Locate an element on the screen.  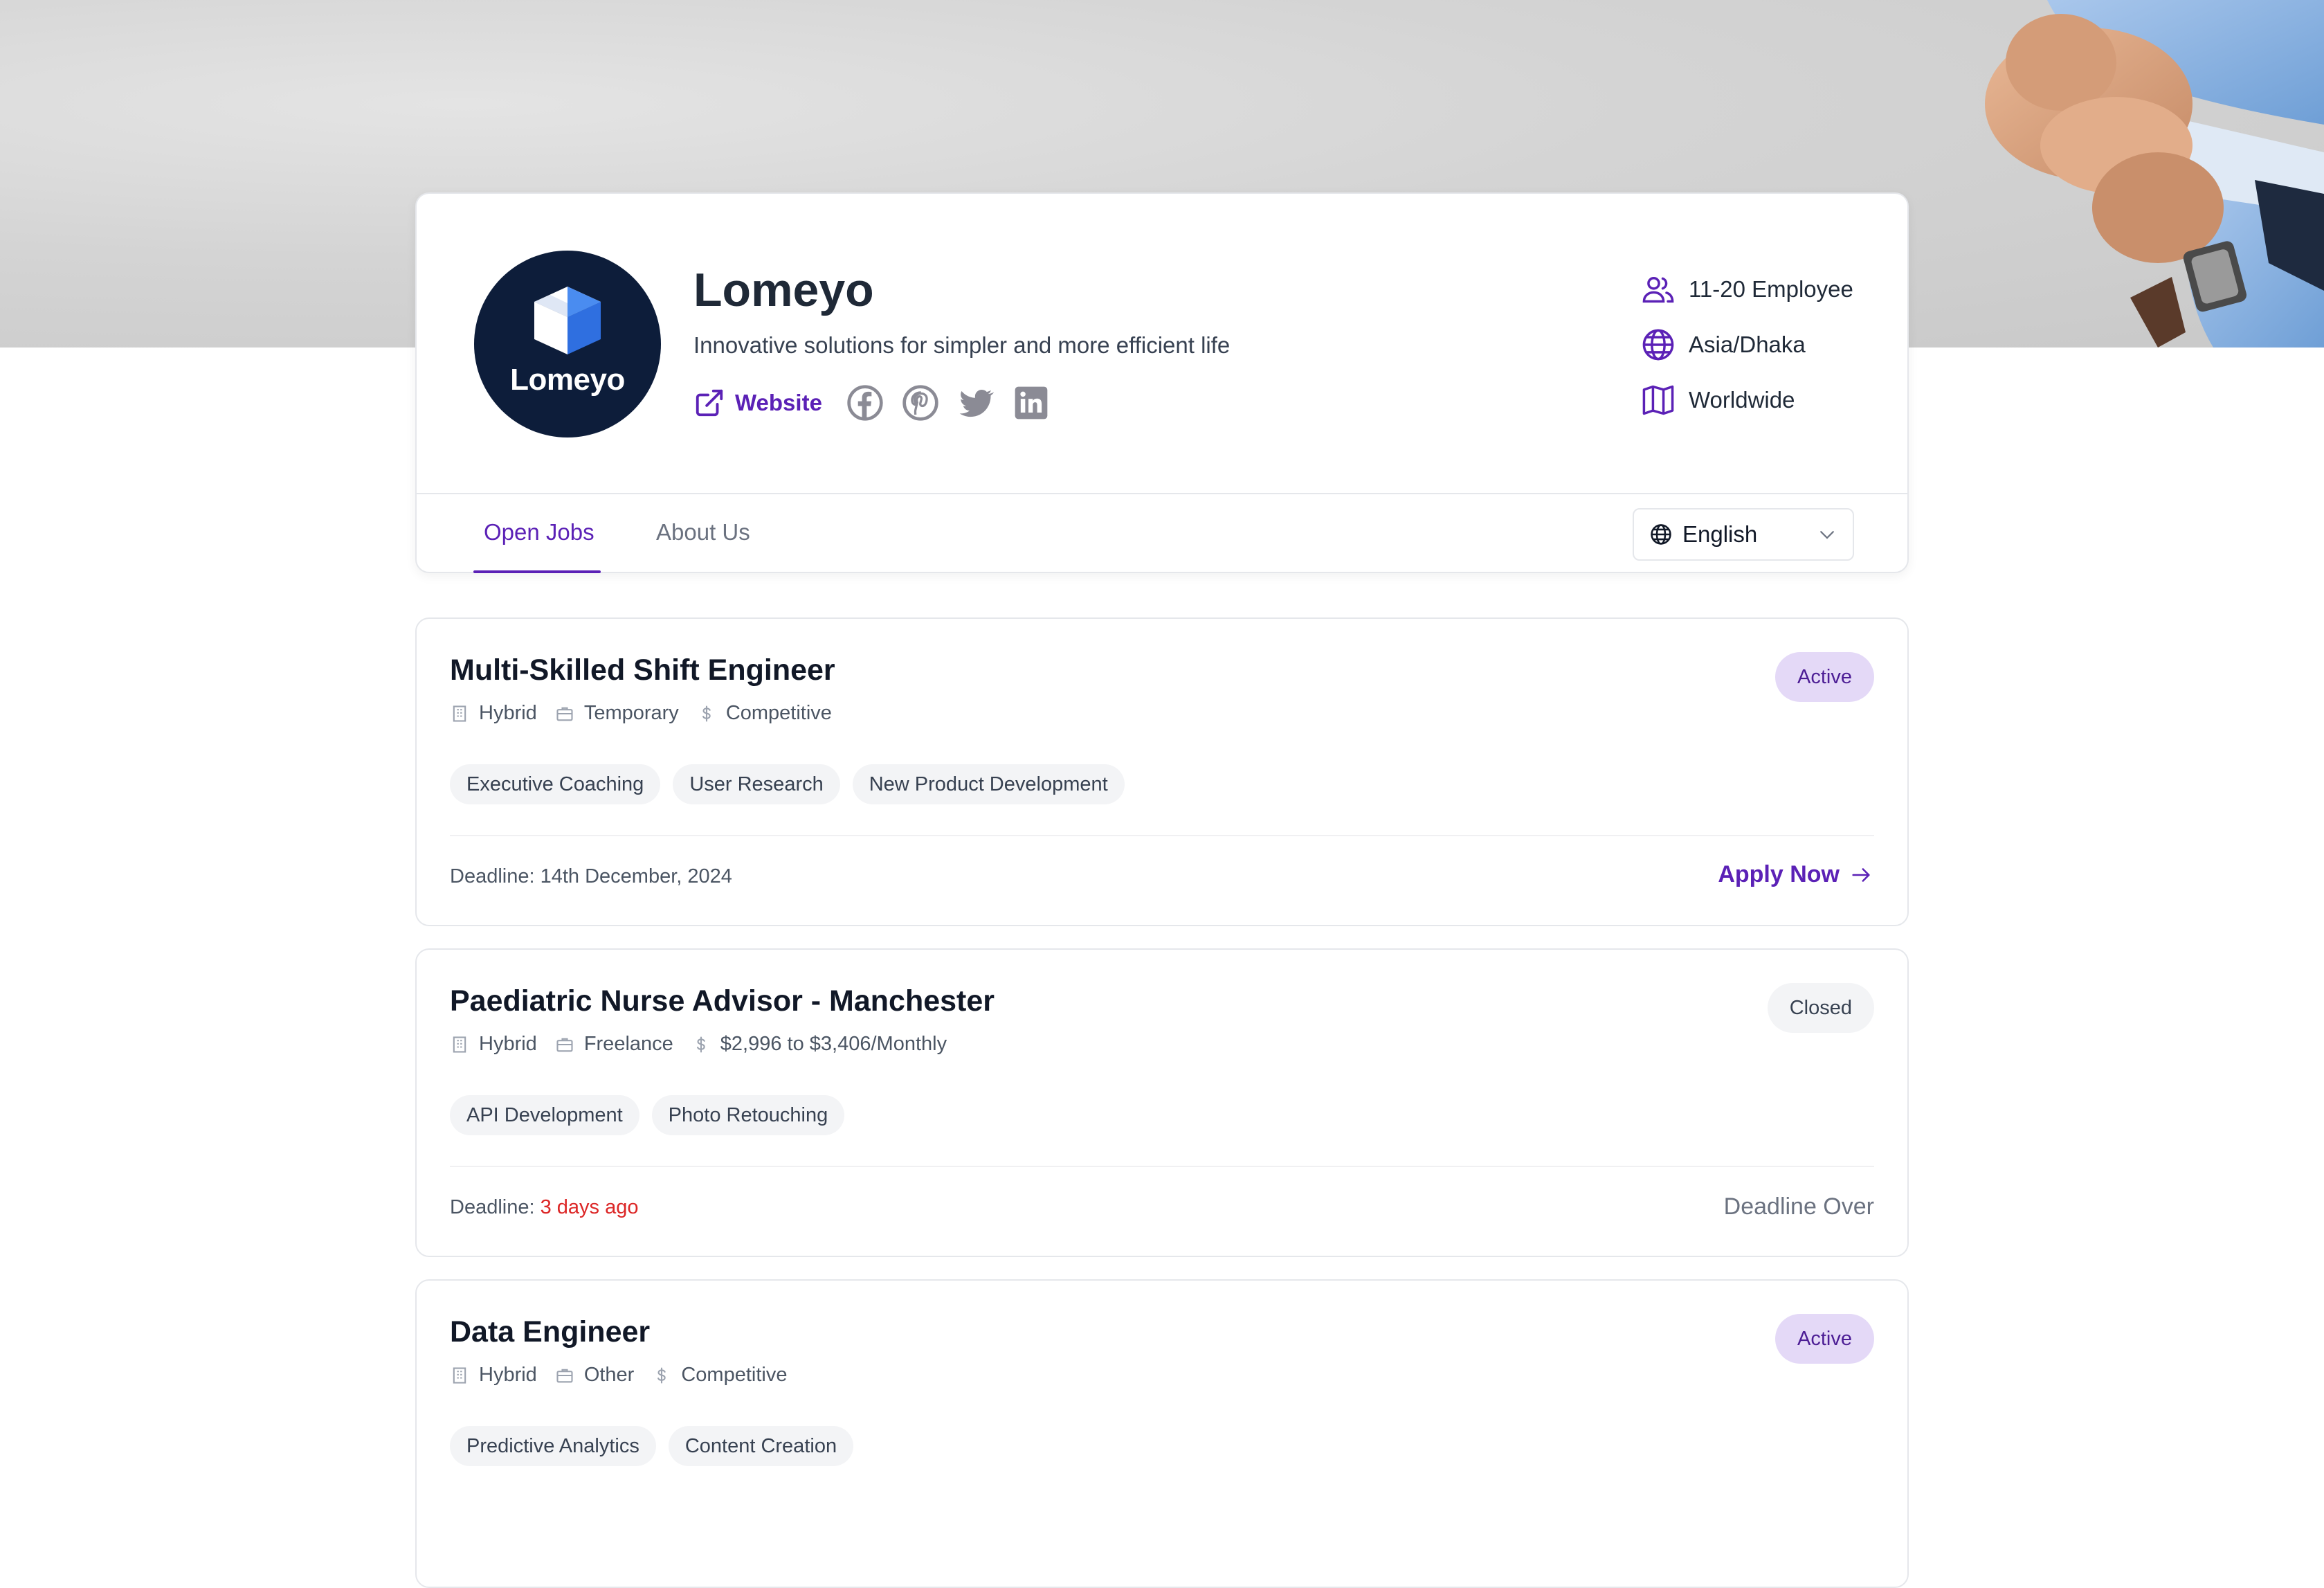
employee-count: 11-20 Employee is located at coordinates (1746, 289).